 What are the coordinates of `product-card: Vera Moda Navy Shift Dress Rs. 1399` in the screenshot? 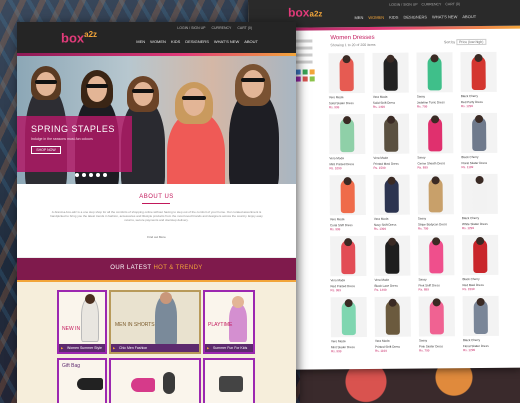 It's located at (391, 202).